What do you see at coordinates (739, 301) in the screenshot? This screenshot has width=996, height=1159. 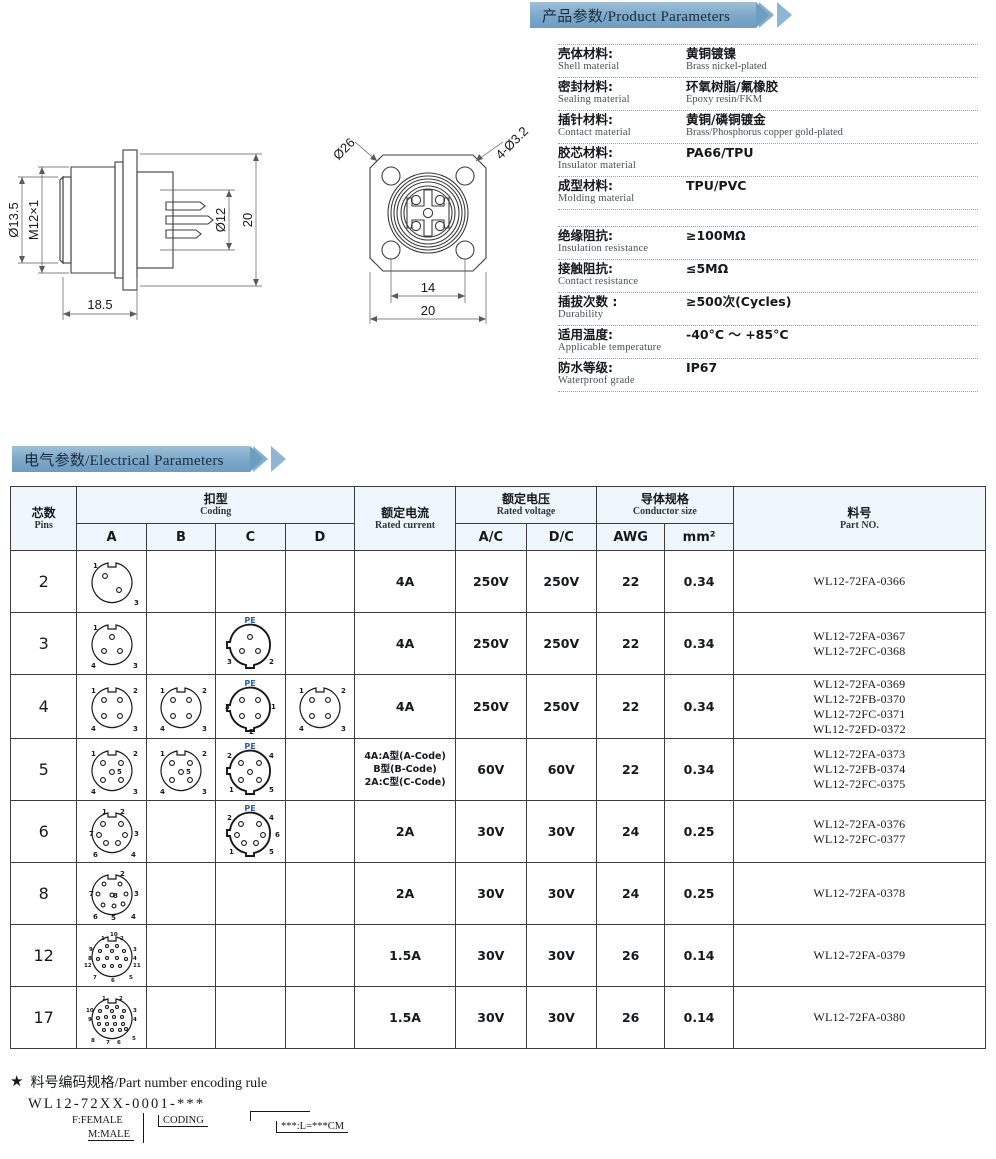 I see `parameter-value-cn: ≥500次(Cycles)` at bounding box center [739, 301].